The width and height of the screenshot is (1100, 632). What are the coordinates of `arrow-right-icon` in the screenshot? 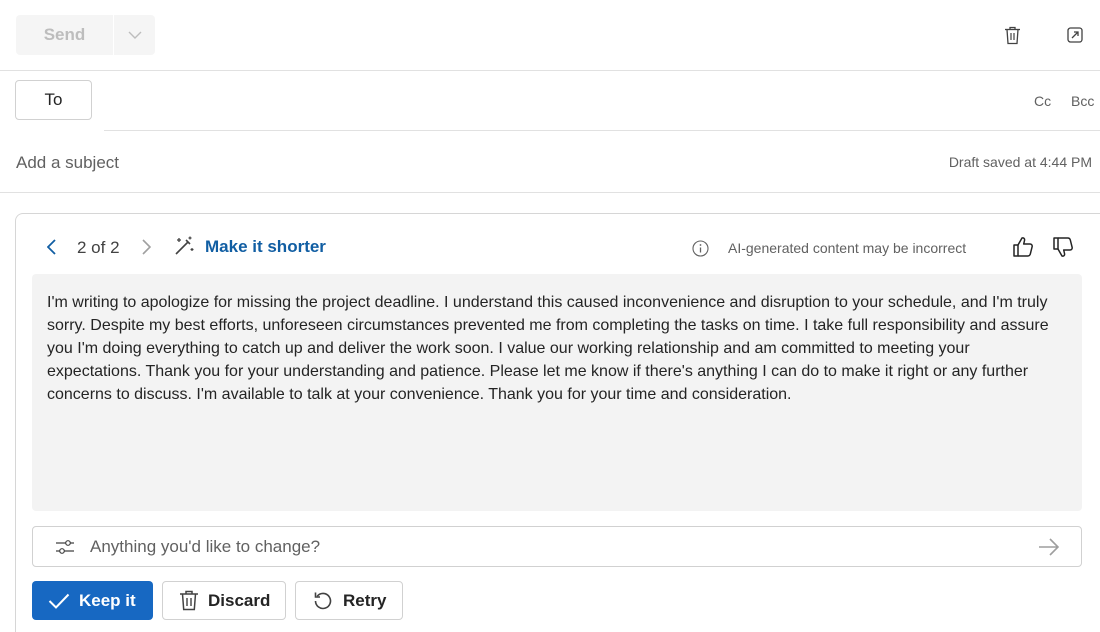 It's located at (1049, 547).